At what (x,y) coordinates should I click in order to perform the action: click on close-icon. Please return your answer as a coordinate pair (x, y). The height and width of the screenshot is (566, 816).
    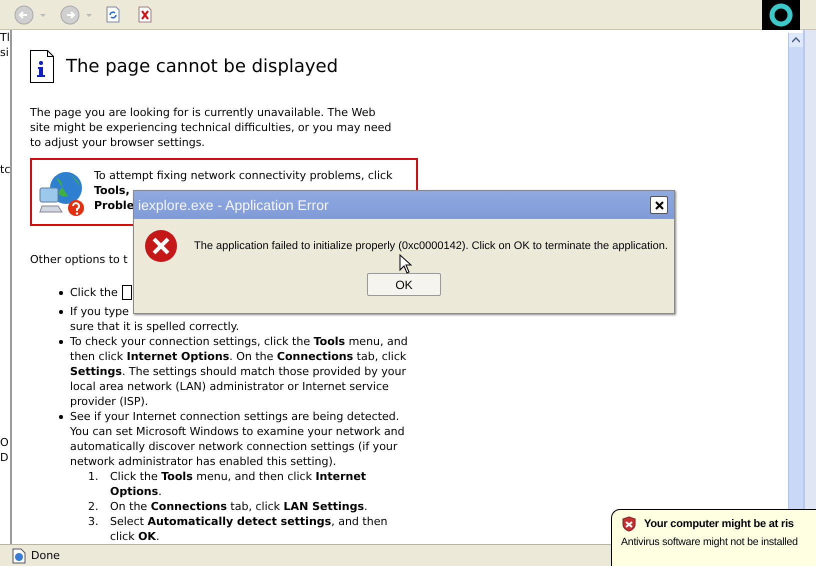
    Looking at the image, I should click on (659, 205).